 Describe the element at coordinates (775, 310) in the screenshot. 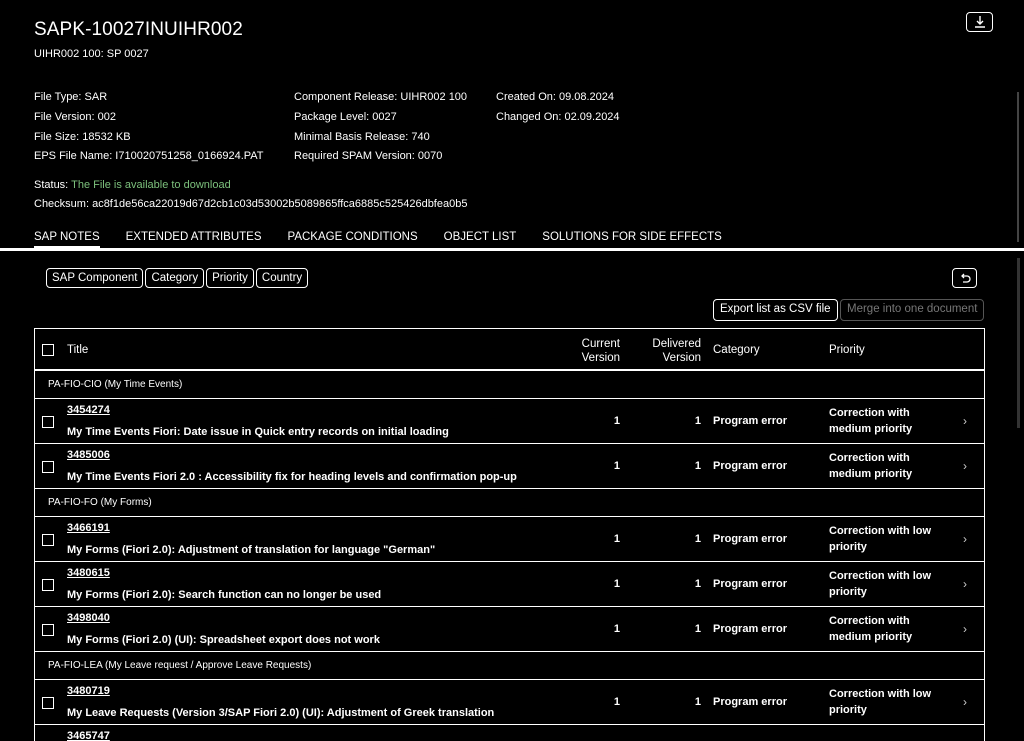

I see `export-csv-button: Export list as CSV file` at that location.